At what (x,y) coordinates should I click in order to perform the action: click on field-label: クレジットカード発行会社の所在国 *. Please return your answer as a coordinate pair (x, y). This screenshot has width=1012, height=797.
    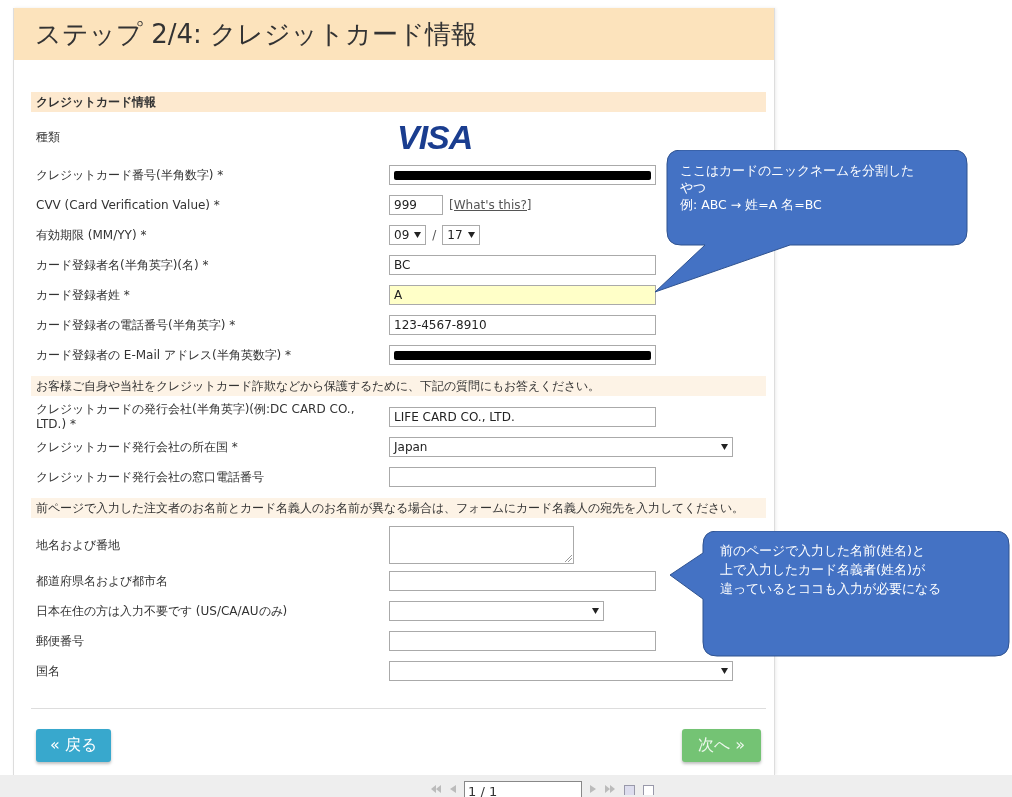
    Looking at the image, I should click on (137, 447).